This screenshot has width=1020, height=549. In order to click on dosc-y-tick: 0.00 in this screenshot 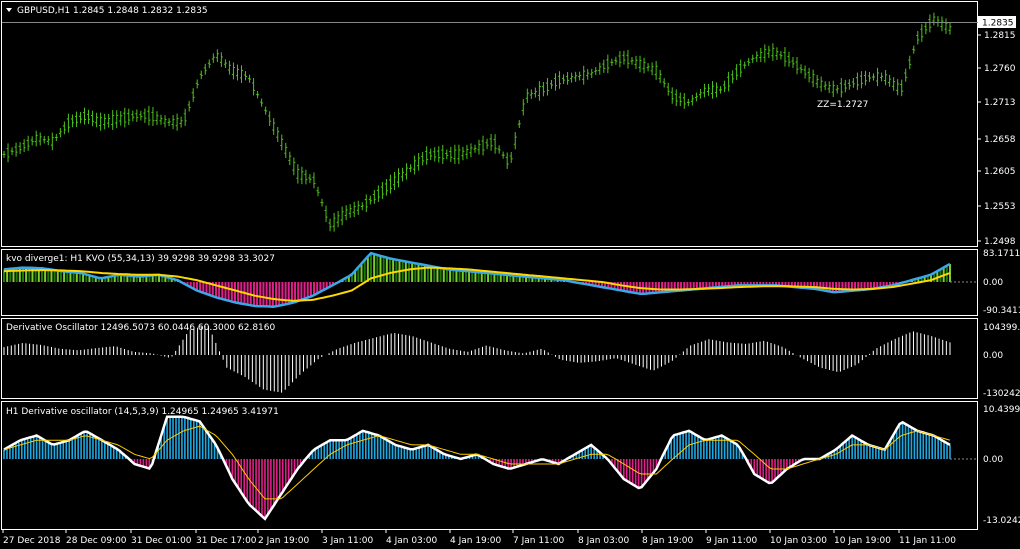, I will do `click(993, 356)`.